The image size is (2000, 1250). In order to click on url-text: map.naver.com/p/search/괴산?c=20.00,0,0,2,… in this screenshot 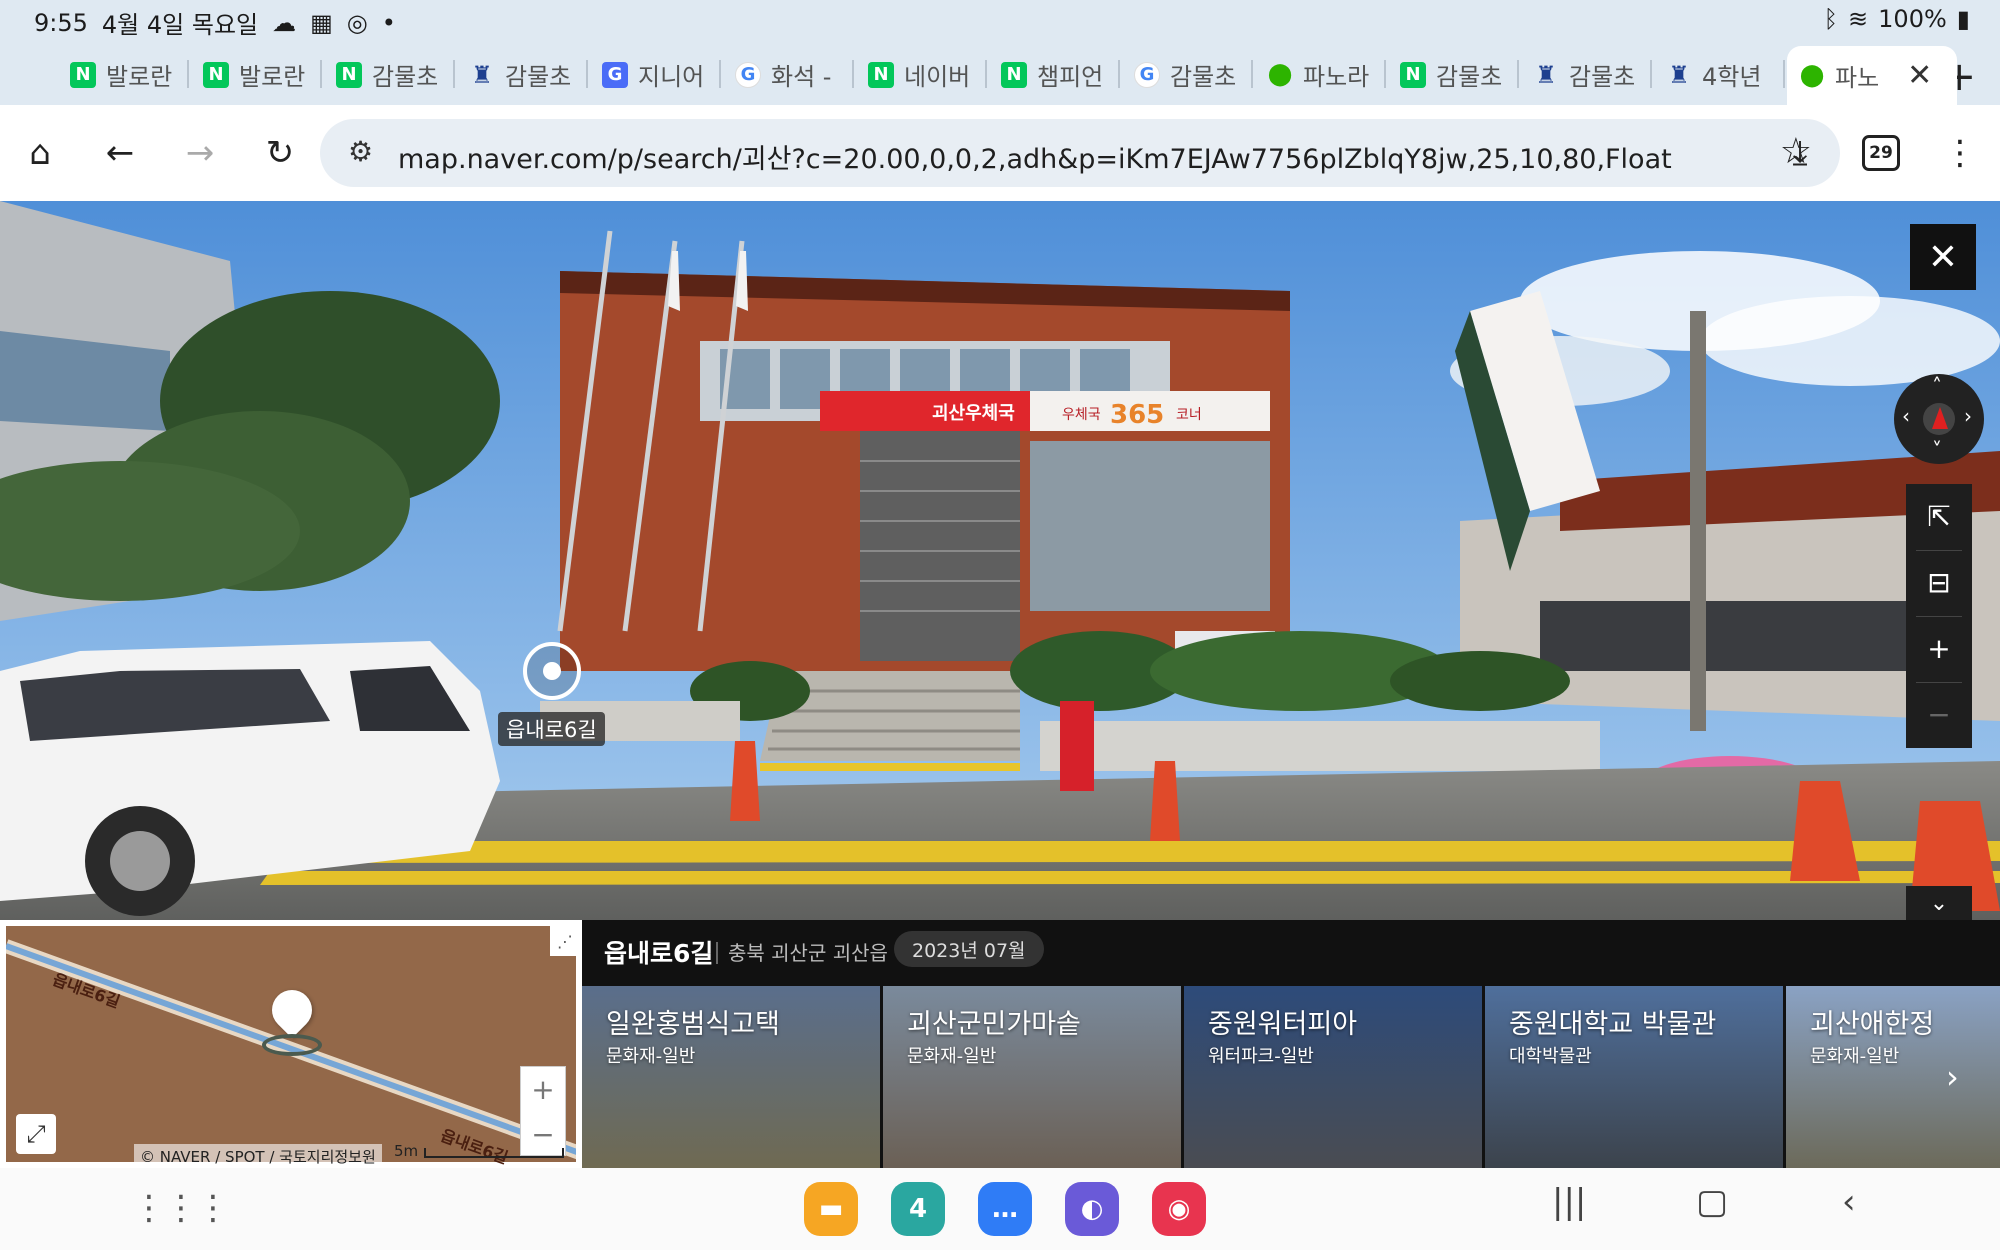, I will do `click(1035, 156)`.